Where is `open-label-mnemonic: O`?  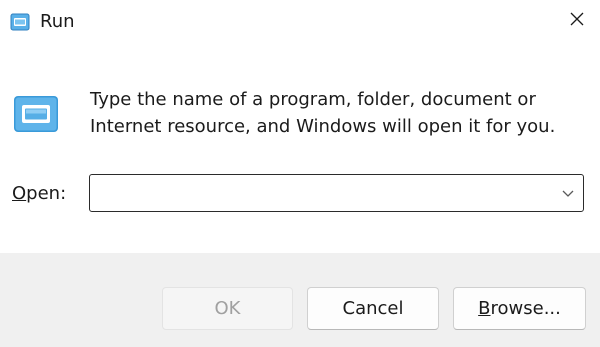
open-label-mnemonic: O is located at coordinates (19, 193).